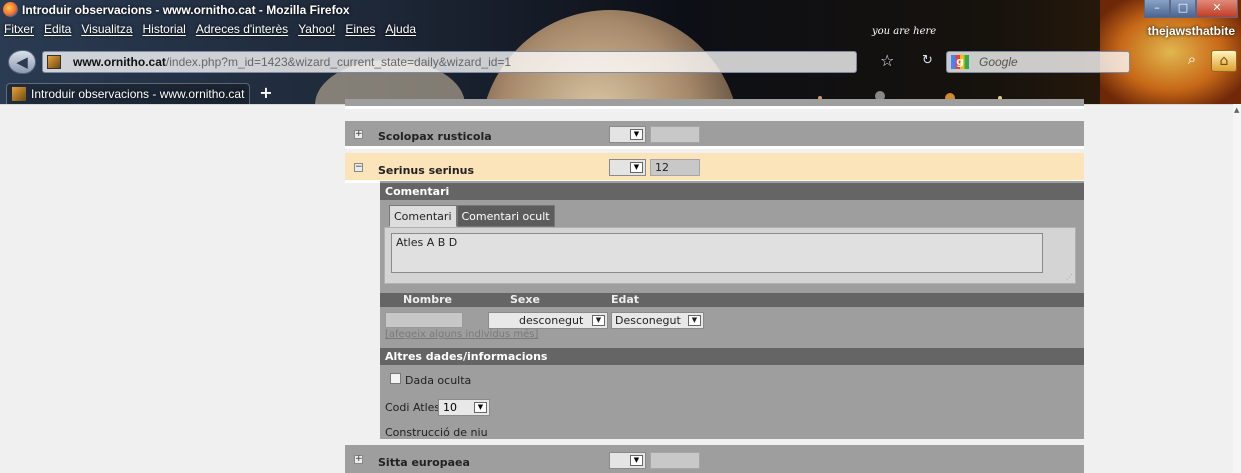 The width and height of the screenshot is (1241, 473). Describe the element at coordinates (138, 94) in the screenshot. I see `tab-label: Introduir observacions - www.ornitho.cat` at that location.